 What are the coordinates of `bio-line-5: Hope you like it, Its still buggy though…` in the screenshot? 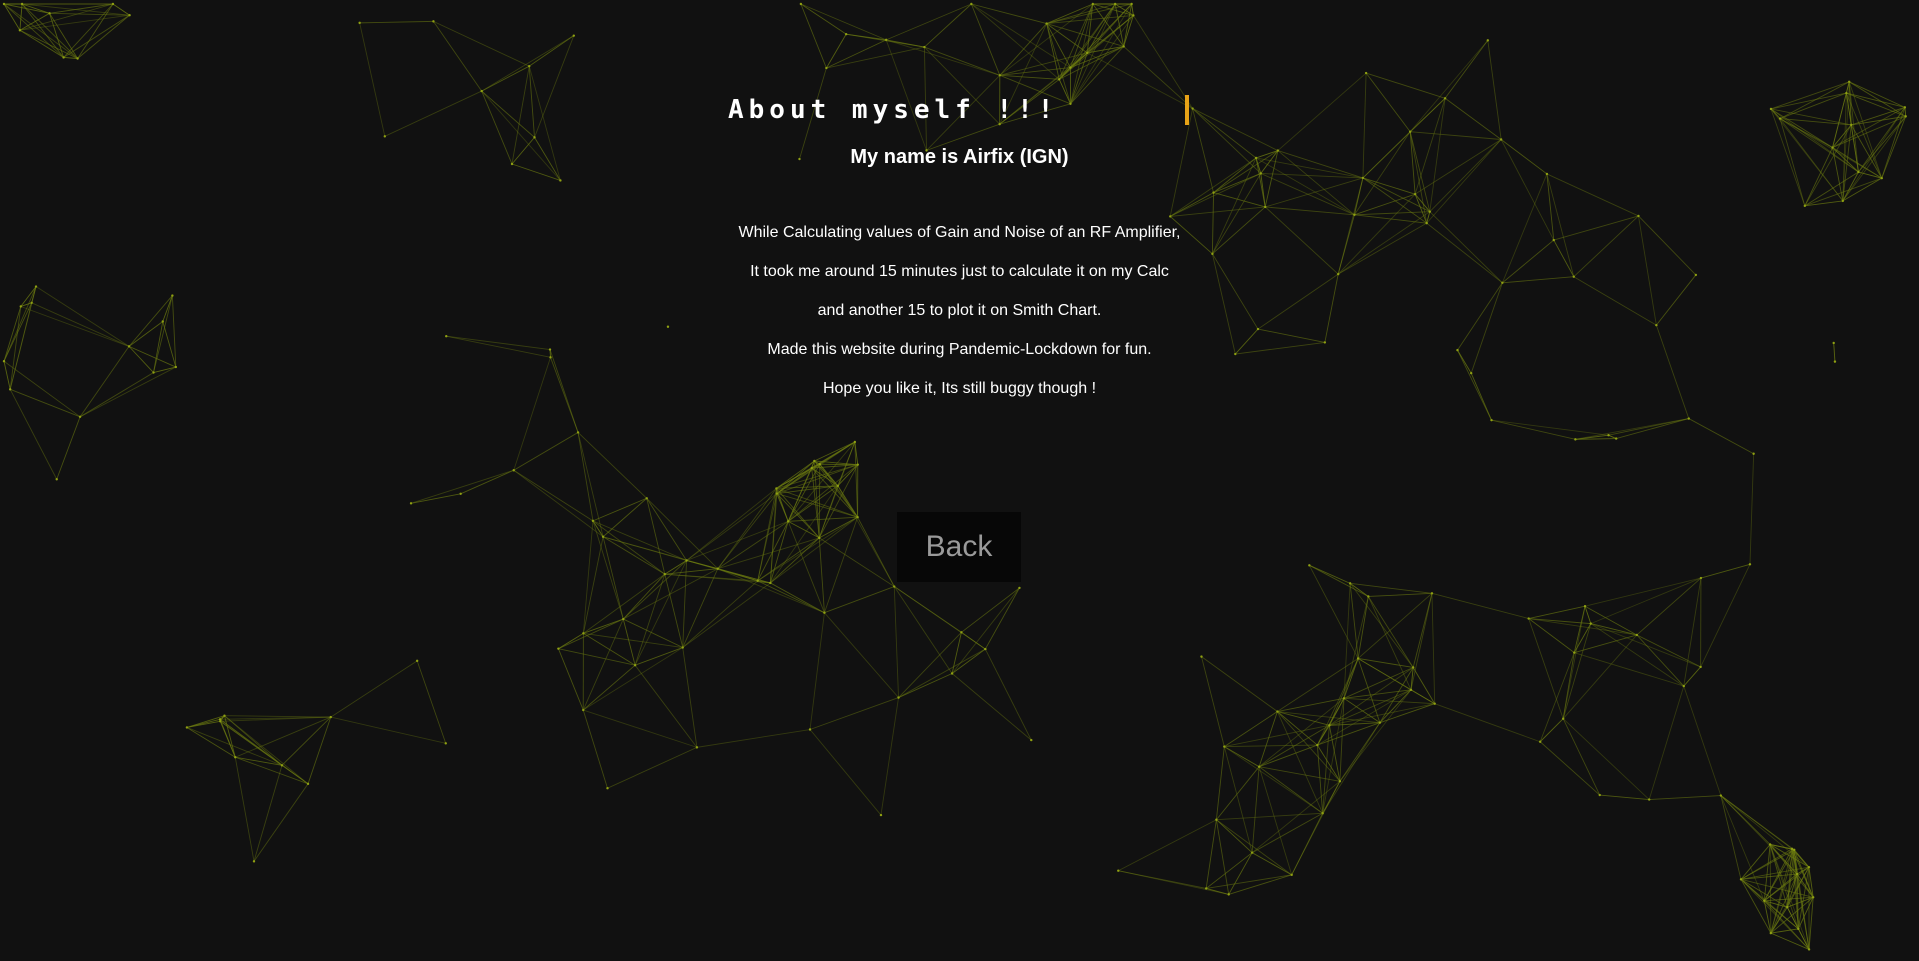 It's located at (959, 388).